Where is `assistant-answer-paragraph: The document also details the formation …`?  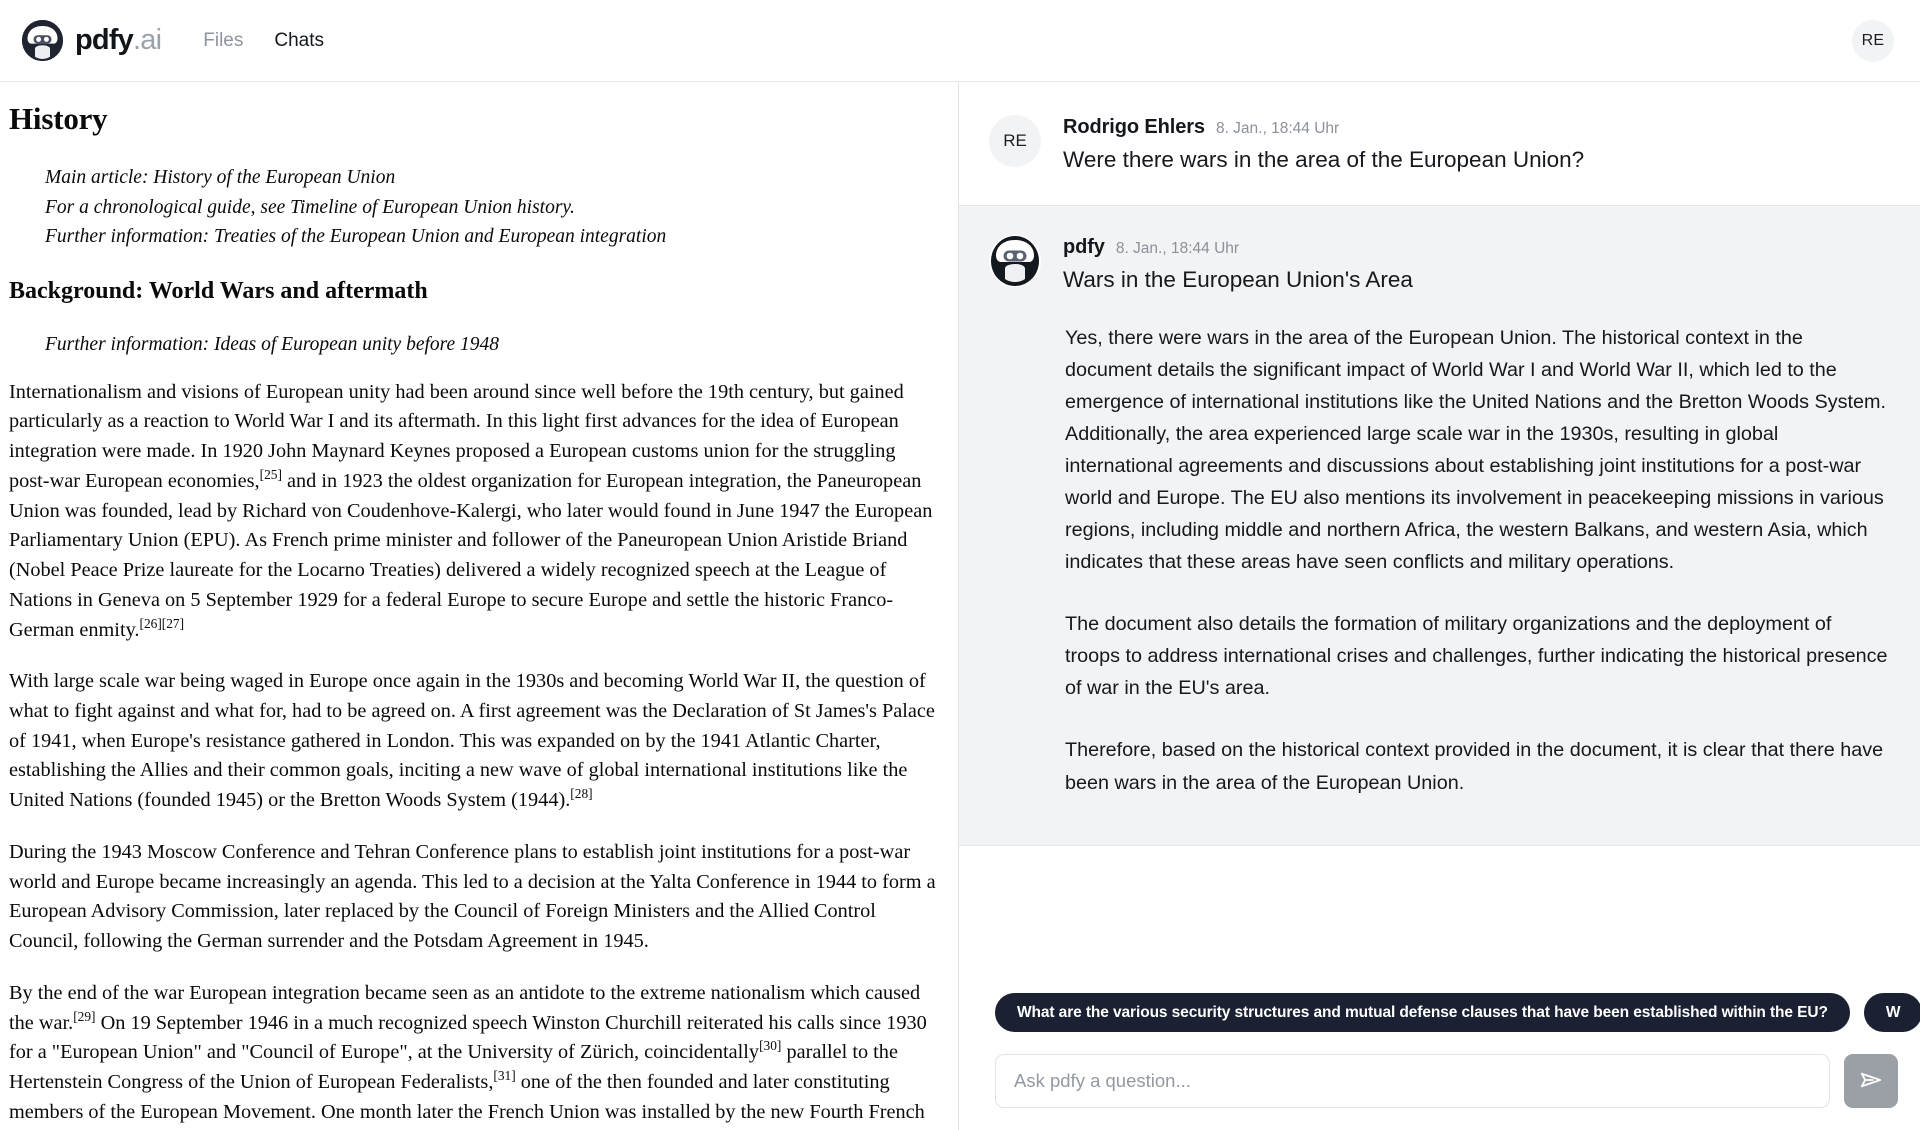 assistant-answer-paragraph: The document also details the formation … is located at coordinates (1476, 656).